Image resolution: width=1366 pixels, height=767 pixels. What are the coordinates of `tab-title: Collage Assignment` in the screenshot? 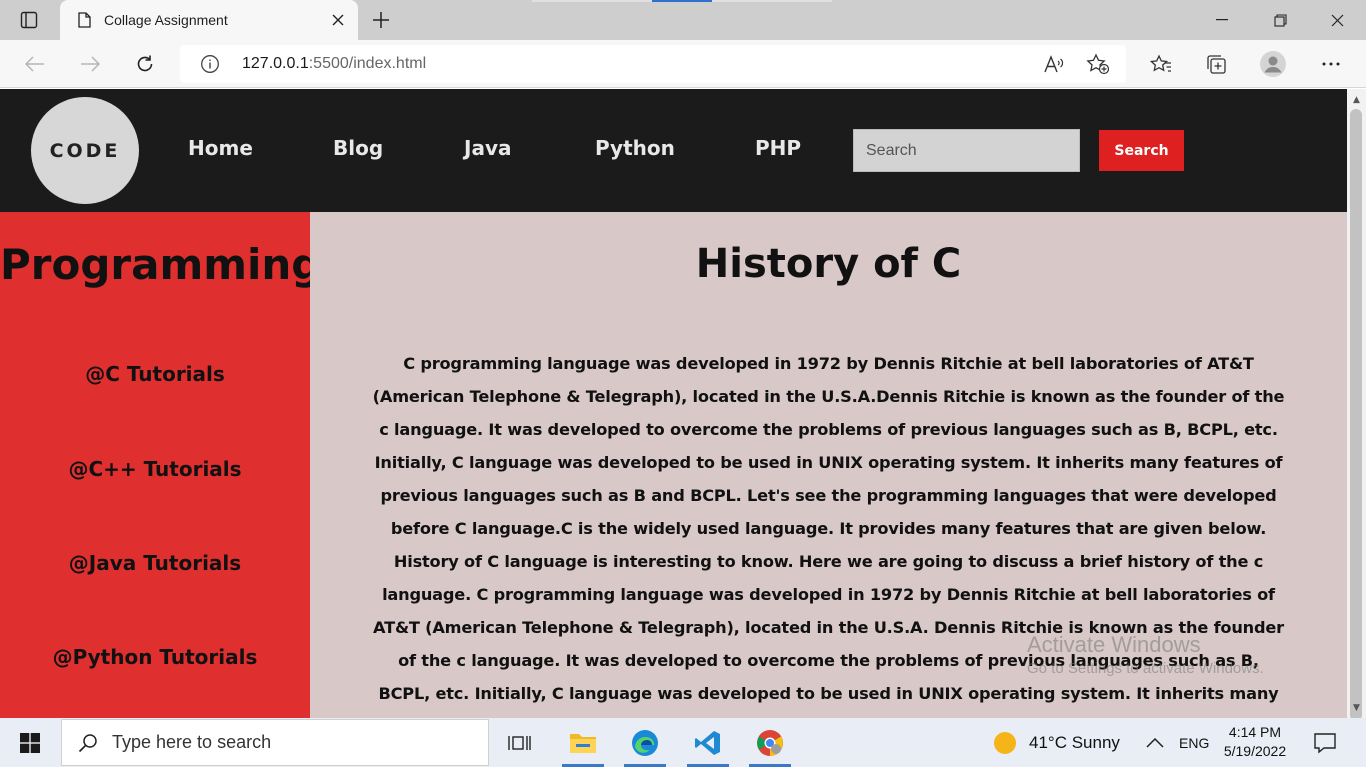 It's located at (166, 20).